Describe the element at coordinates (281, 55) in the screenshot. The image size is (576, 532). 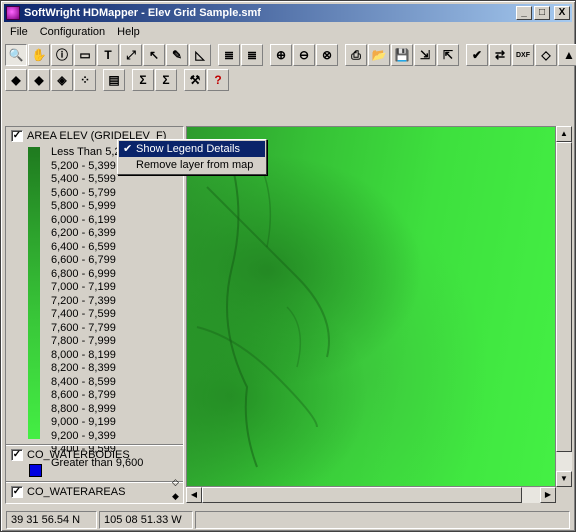
I see `zoom-in-icon: ⊕` at that location.